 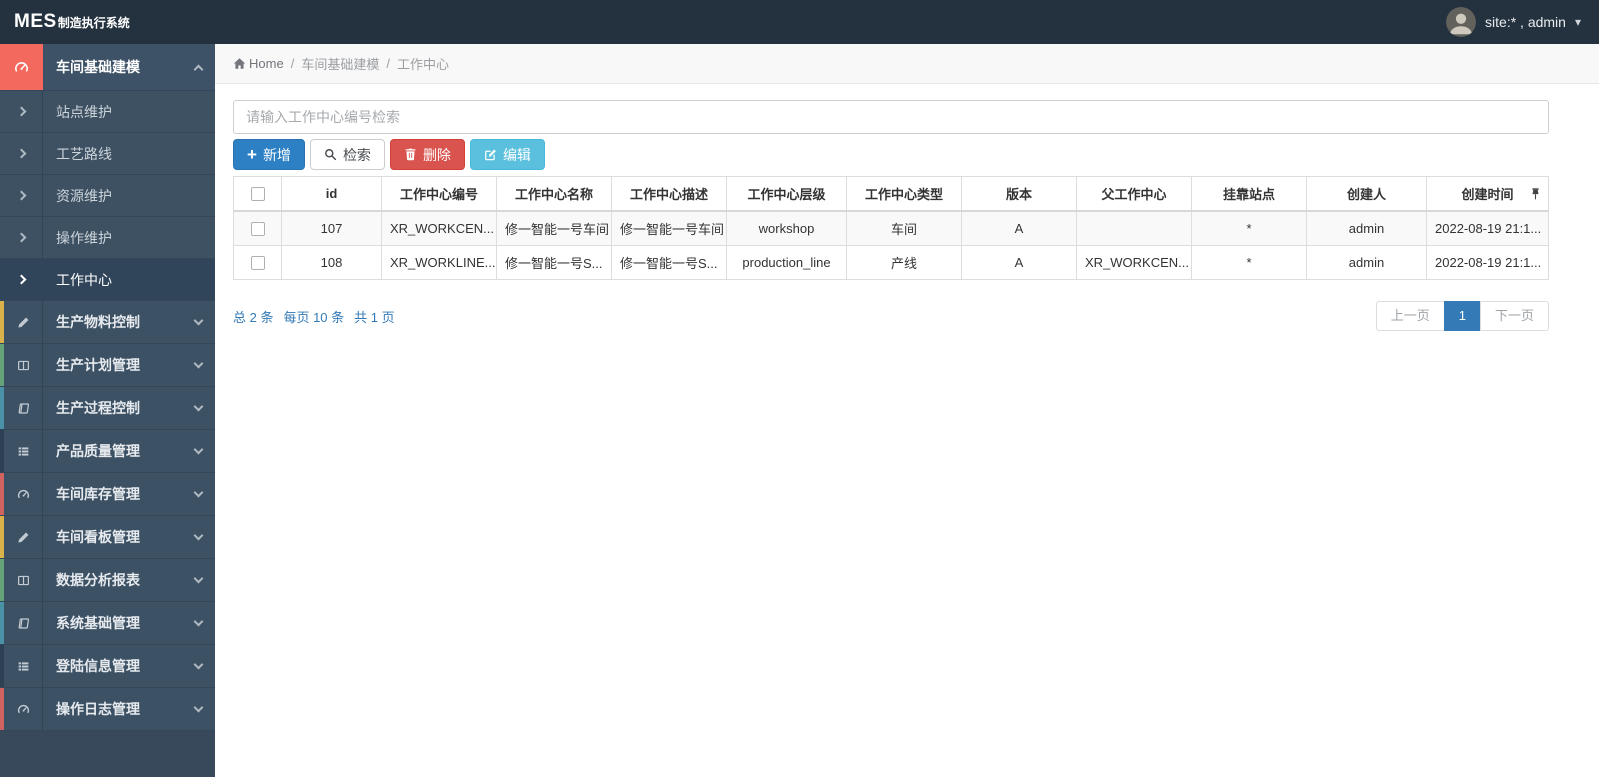 What do you see at coordinates (93, 23) in the screenshot?
I see `logo-text-secondary: 制造执行系统` at bounding box center [93, 23].